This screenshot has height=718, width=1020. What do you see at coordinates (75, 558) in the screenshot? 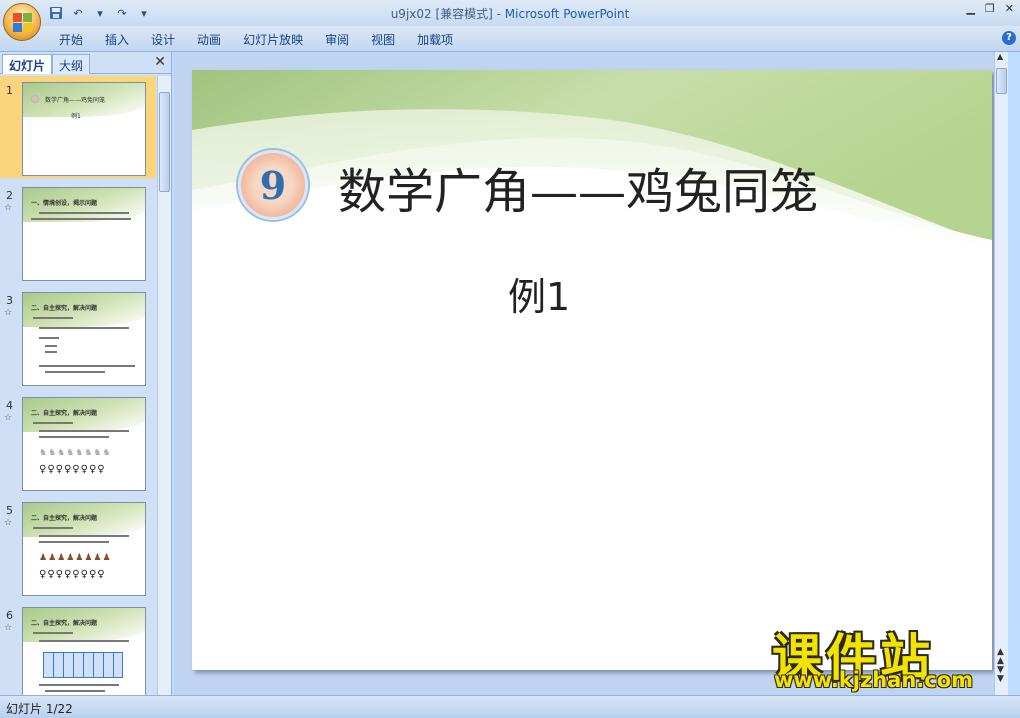
I see `chicken-row-icon: ♟♟♟♟♟♟♟♟` at bounding box center [75, 558].